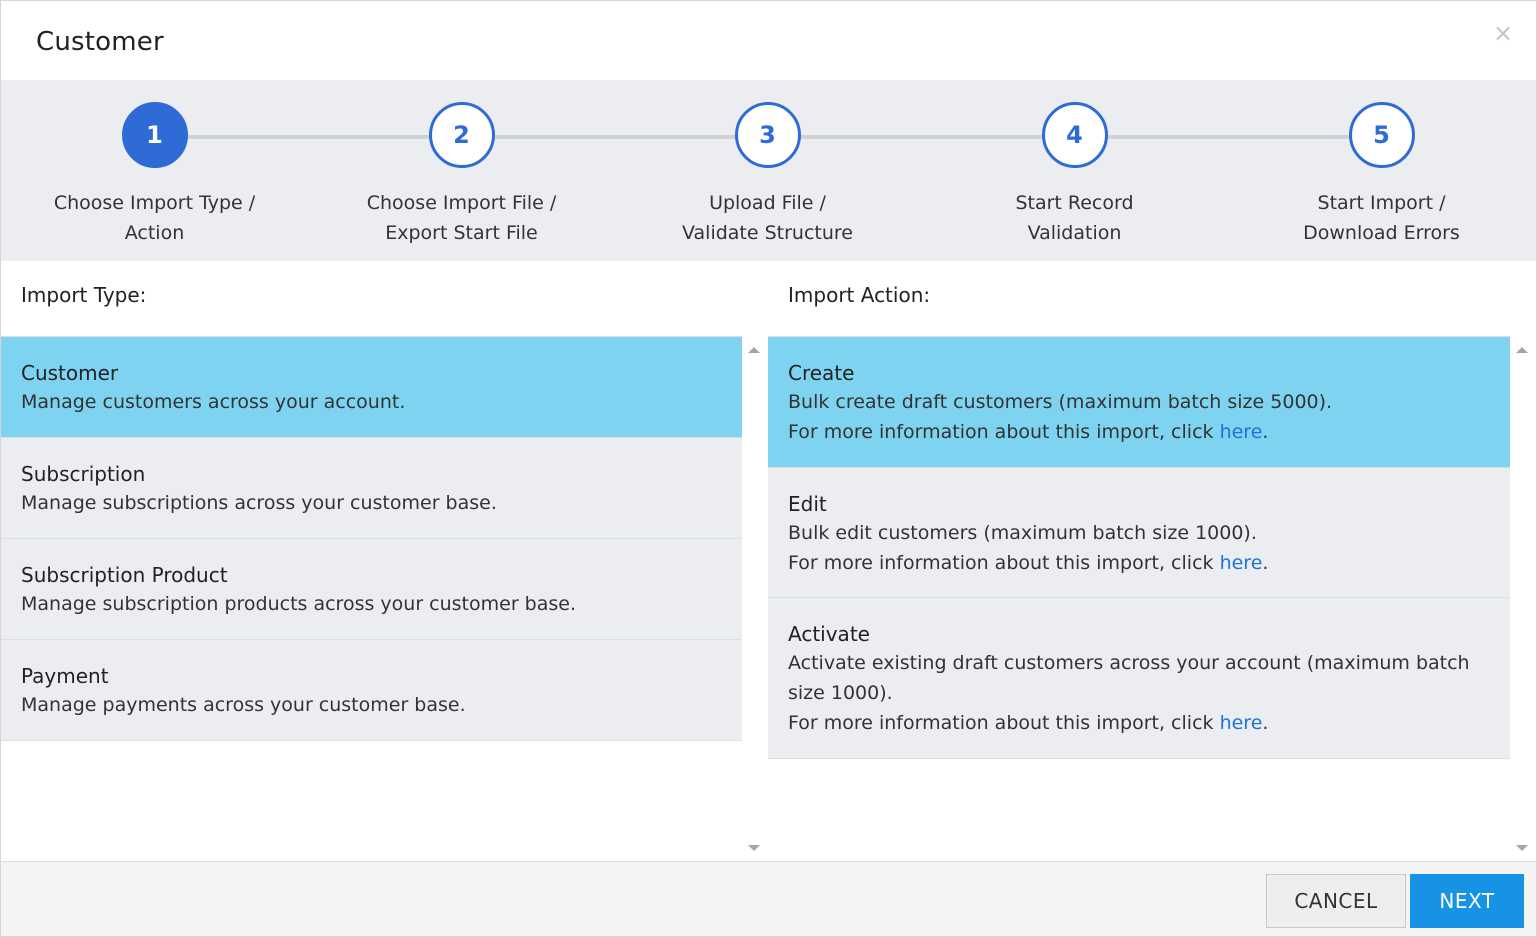  What do you see at coordinates (767, 175) in the screenshot?
I see `step-3: 3 Upload File / Validate Structure` at bounding box center [767, 175].